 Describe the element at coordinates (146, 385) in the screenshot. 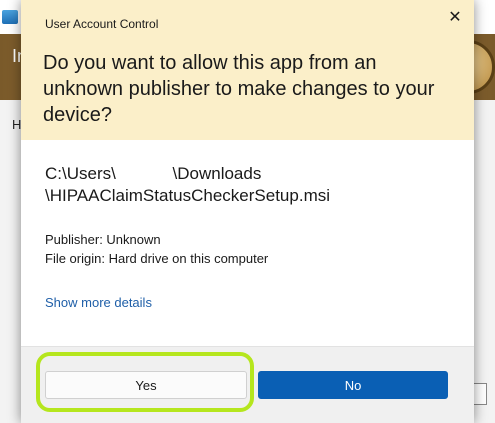

I see `yes-button: Yes` at that location.